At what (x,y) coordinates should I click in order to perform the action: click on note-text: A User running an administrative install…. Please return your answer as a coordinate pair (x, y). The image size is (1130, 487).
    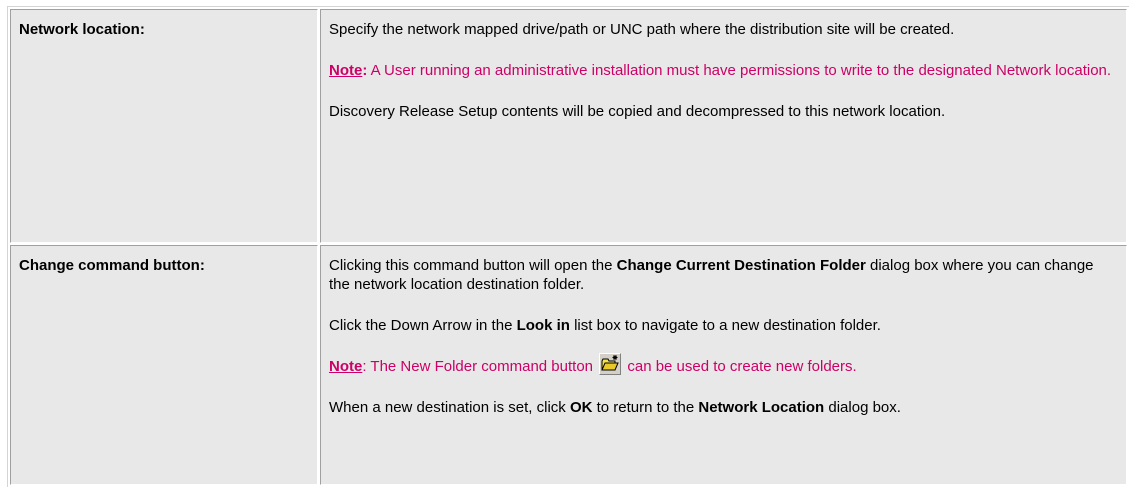
    Looking at the image, I should click on (739, 70).